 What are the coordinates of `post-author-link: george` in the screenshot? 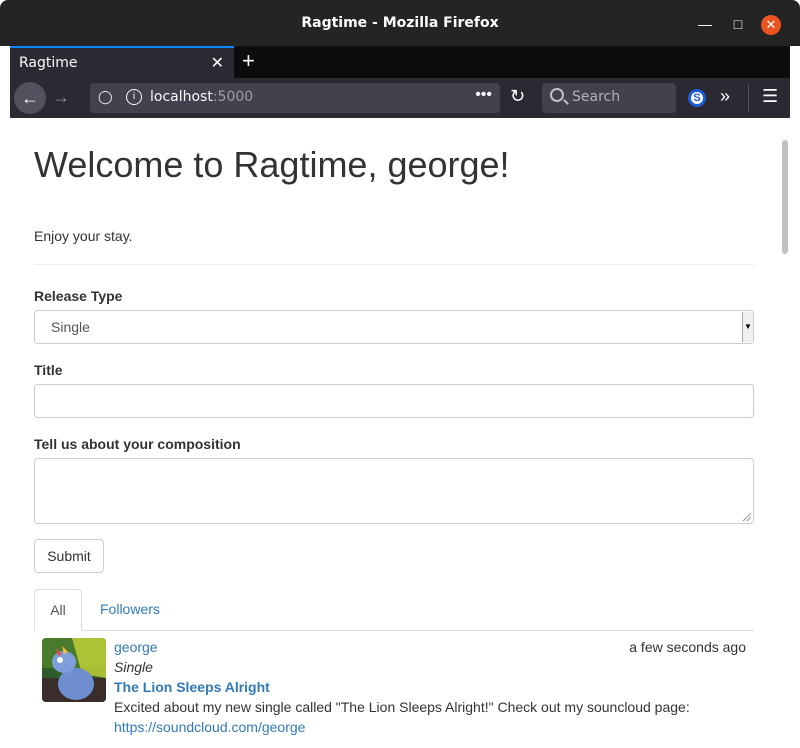 It's located at (136, 647).